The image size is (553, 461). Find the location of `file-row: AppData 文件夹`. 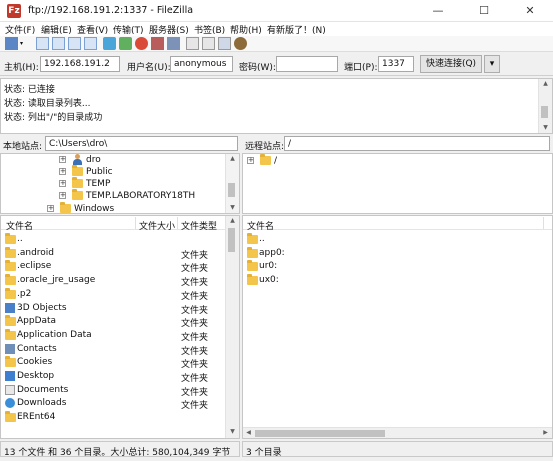

file-row: AppData 文件夹 is located at coordinates (113, 322).